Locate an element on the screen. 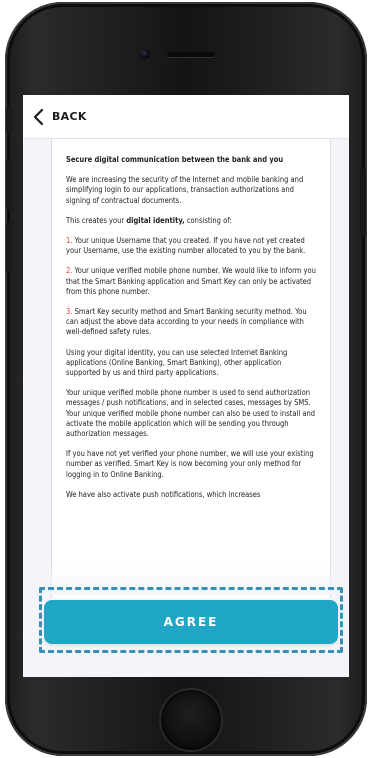 Image resolution: width=372 pixels, height=758 pixels. back-label: BACK is located at coordinates (69, 116).